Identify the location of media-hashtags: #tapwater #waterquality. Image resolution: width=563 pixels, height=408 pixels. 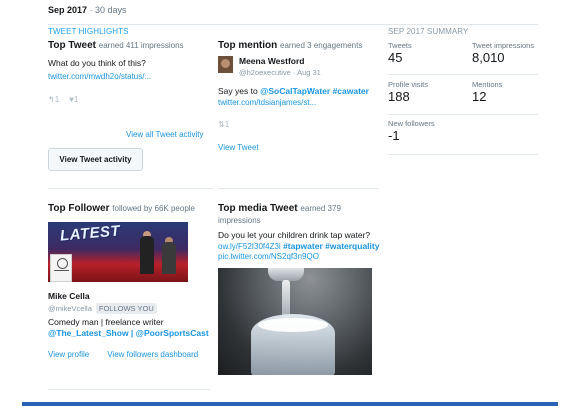
(331, 246).